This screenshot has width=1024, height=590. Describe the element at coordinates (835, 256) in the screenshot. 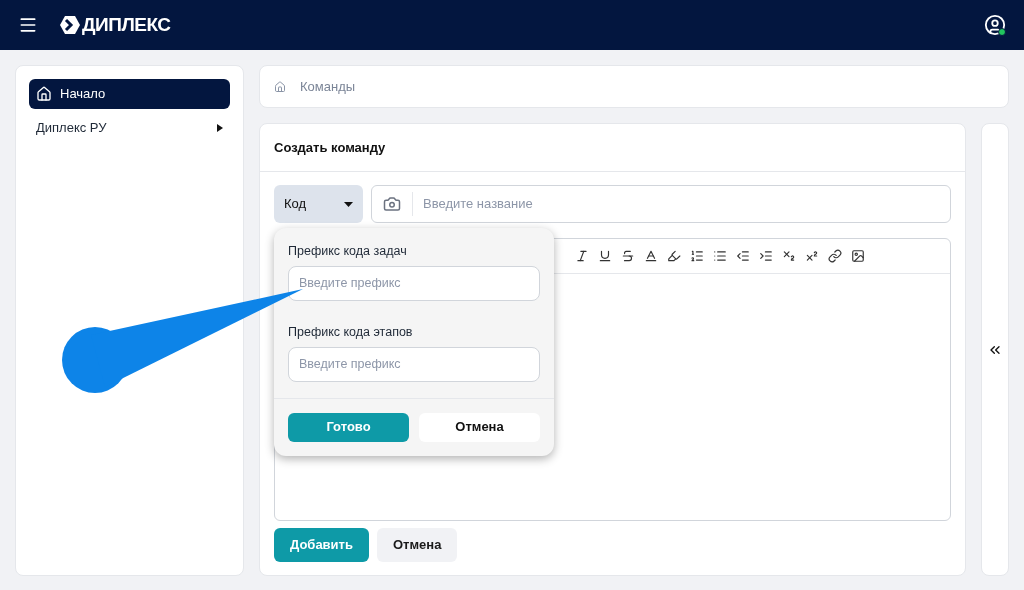

I see `link-icon` at that location.